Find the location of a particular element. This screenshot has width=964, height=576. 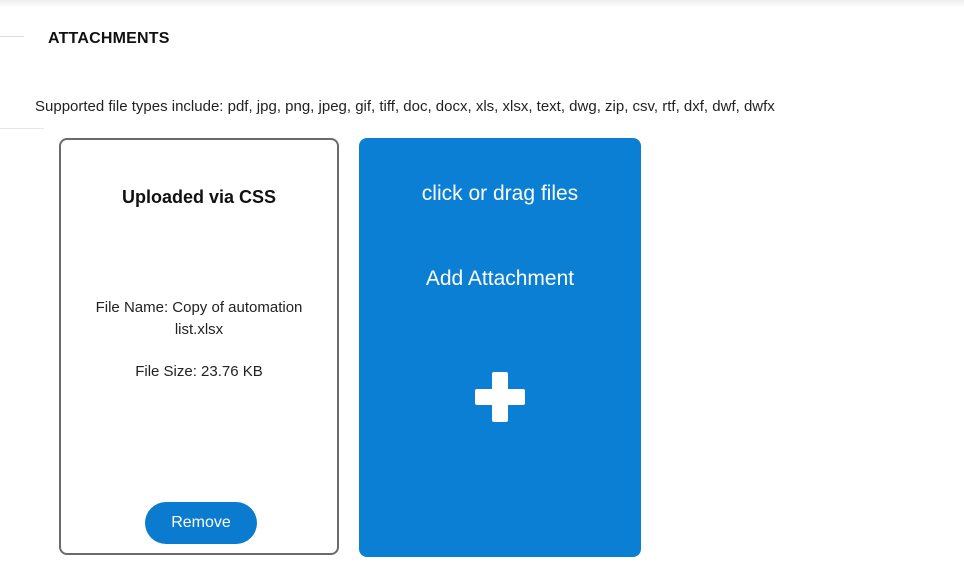

section-title: ATTACHMENTS is located at coordinates (109, 38).